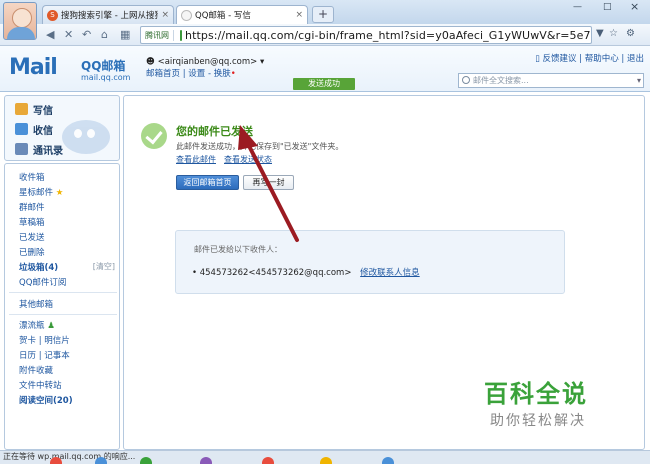 This screenshot has width=650, height=464. I want to click on browser-titlebar: S 搜狗搜索引擎 - 上网从搜狗 × QQ邮箱 - 写信 × + — □ ×, so click(325, 20).